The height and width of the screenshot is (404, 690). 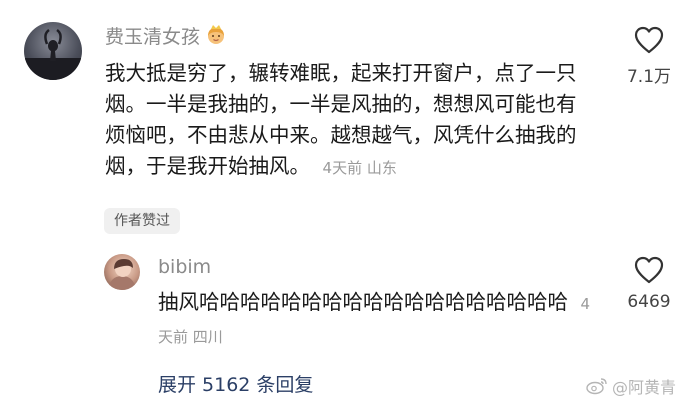 What do you see at coordinates (643, 387) in the screenshot?
I see `watermark-text: @阿黄青` at bounding box center [643, 387].